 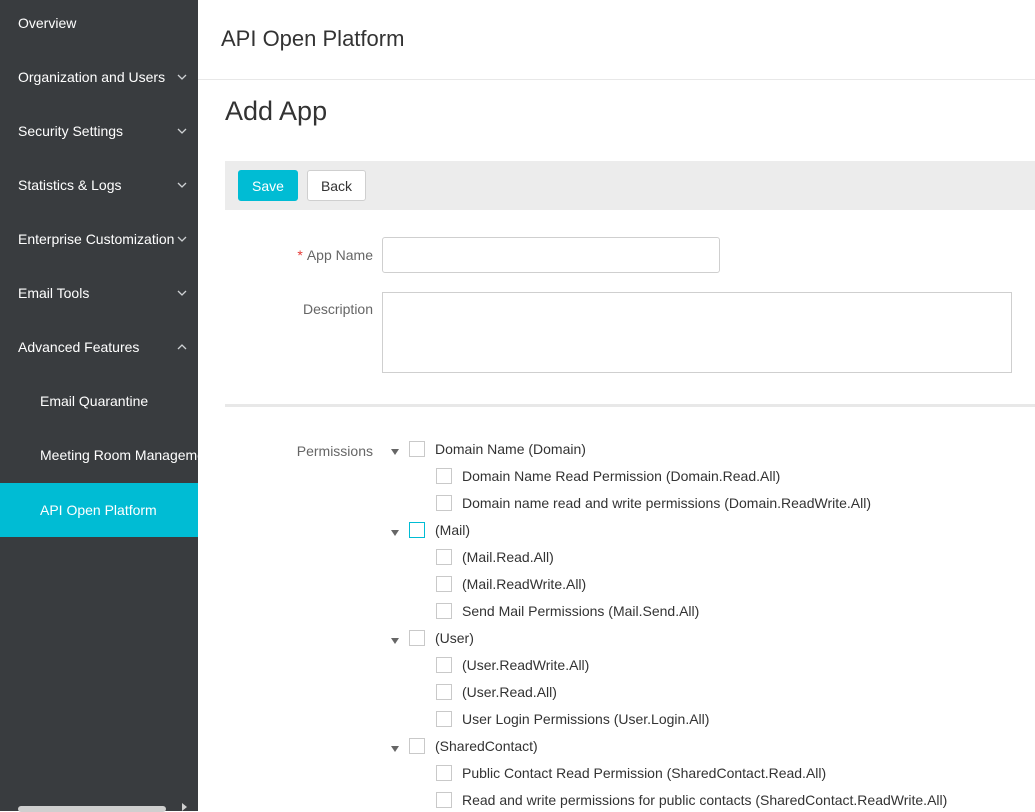 I want to click on page-header: API Open Platform, so click(x=616, y=40).